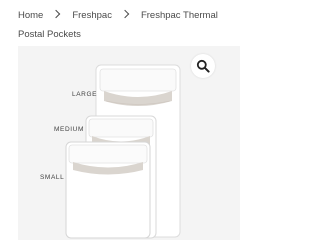 The image size is (320, 240). I want to click on zoom-button, so click(203, 66).